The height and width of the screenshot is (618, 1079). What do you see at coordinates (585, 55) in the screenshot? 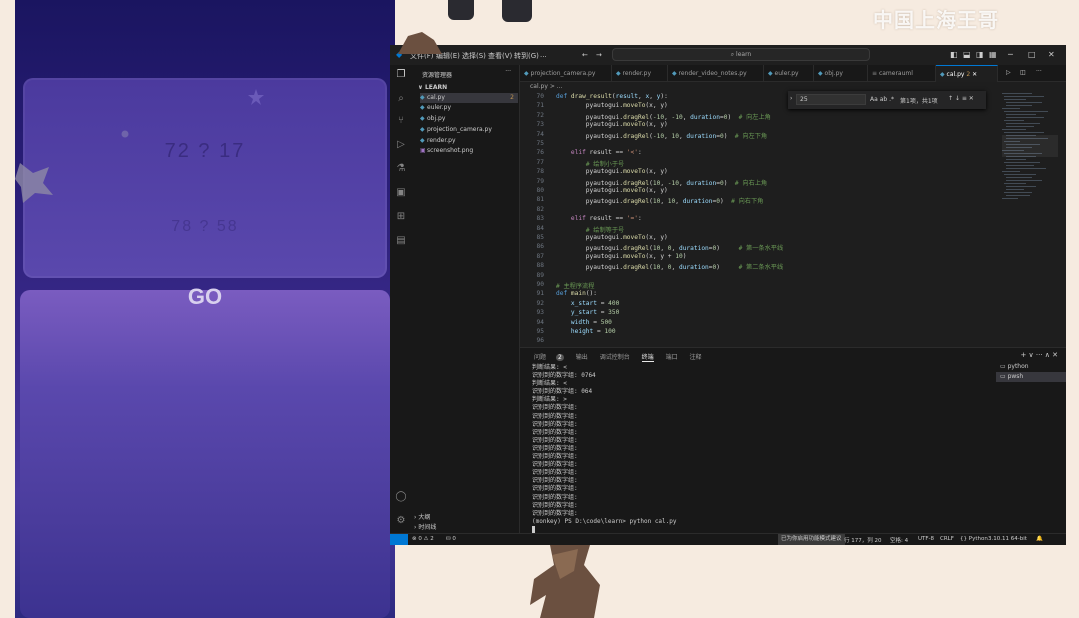
I see `back-arrow-icon: ←` at bounding box center [585, 55].